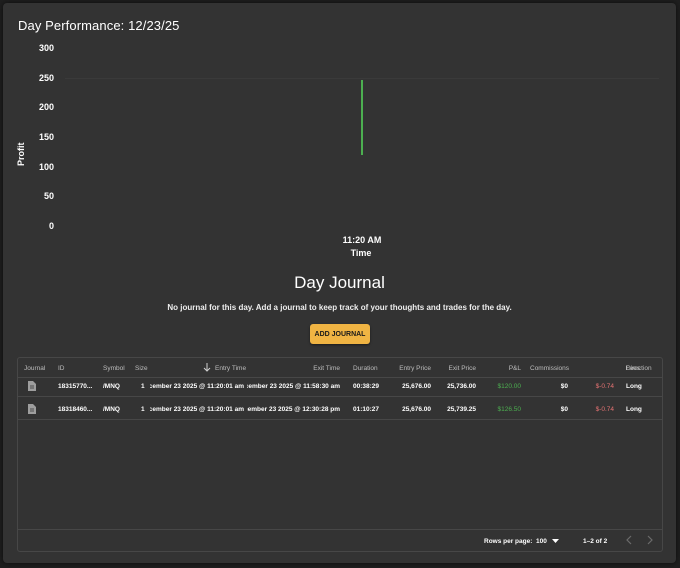 The width and height of the screenshot is (680, 568). What do you see at coordinates (114, 368) in the screenshot?
I see `header-symbol: Symbol` at bounding box center [114, 368].